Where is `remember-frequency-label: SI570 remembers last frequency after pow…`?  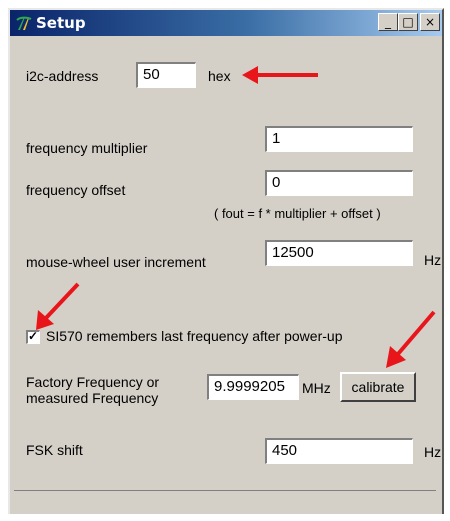 remember-frequency-label: SI570 remembers last frequency after pow… is located at coordinates (194, 336).